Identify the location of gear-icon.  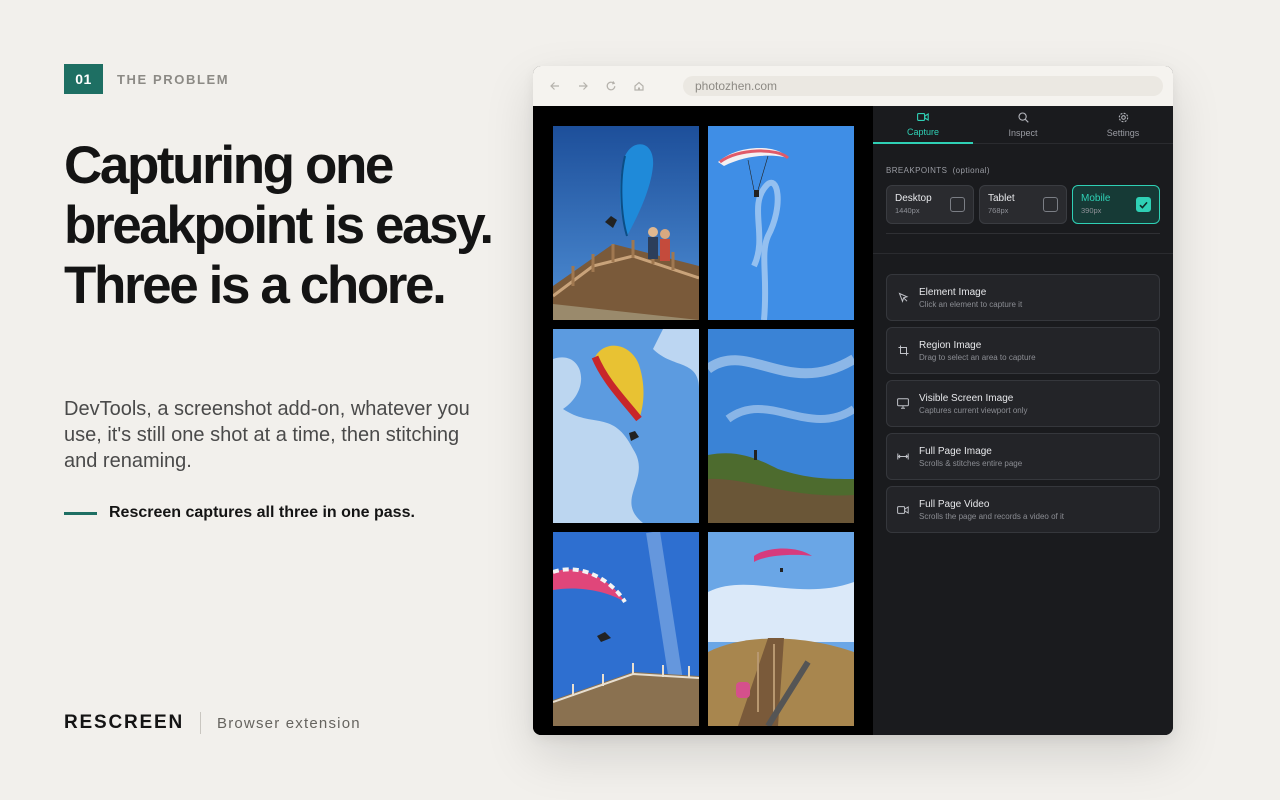
(1123, 118).